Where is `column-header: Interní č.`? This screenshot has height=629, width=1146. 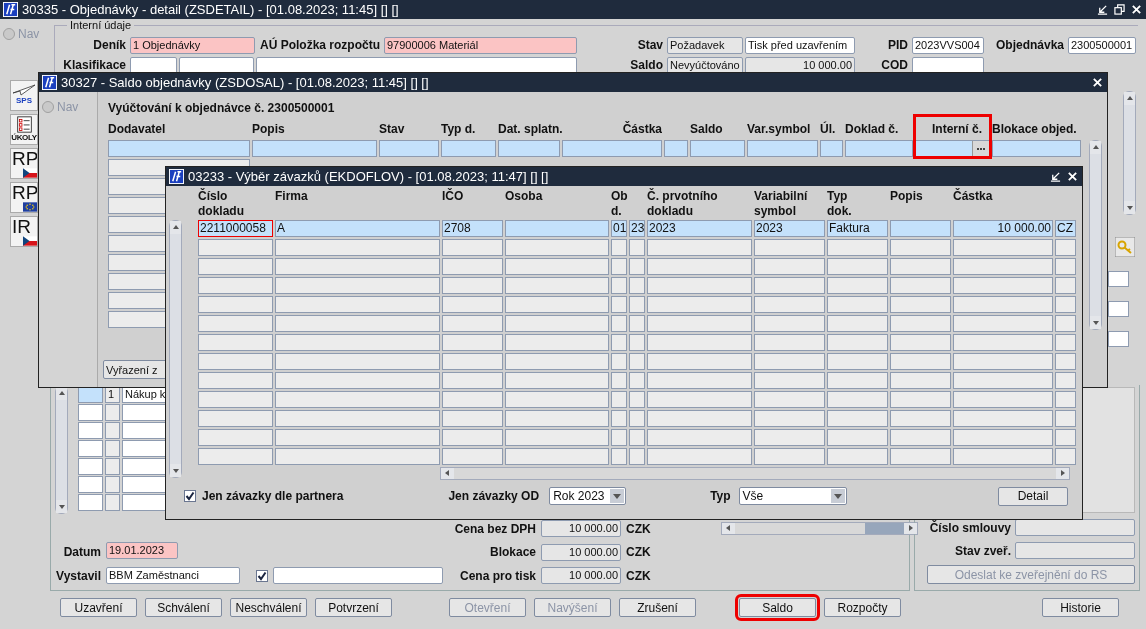 column-header: Interní č. is located at coordinates (957, 130).